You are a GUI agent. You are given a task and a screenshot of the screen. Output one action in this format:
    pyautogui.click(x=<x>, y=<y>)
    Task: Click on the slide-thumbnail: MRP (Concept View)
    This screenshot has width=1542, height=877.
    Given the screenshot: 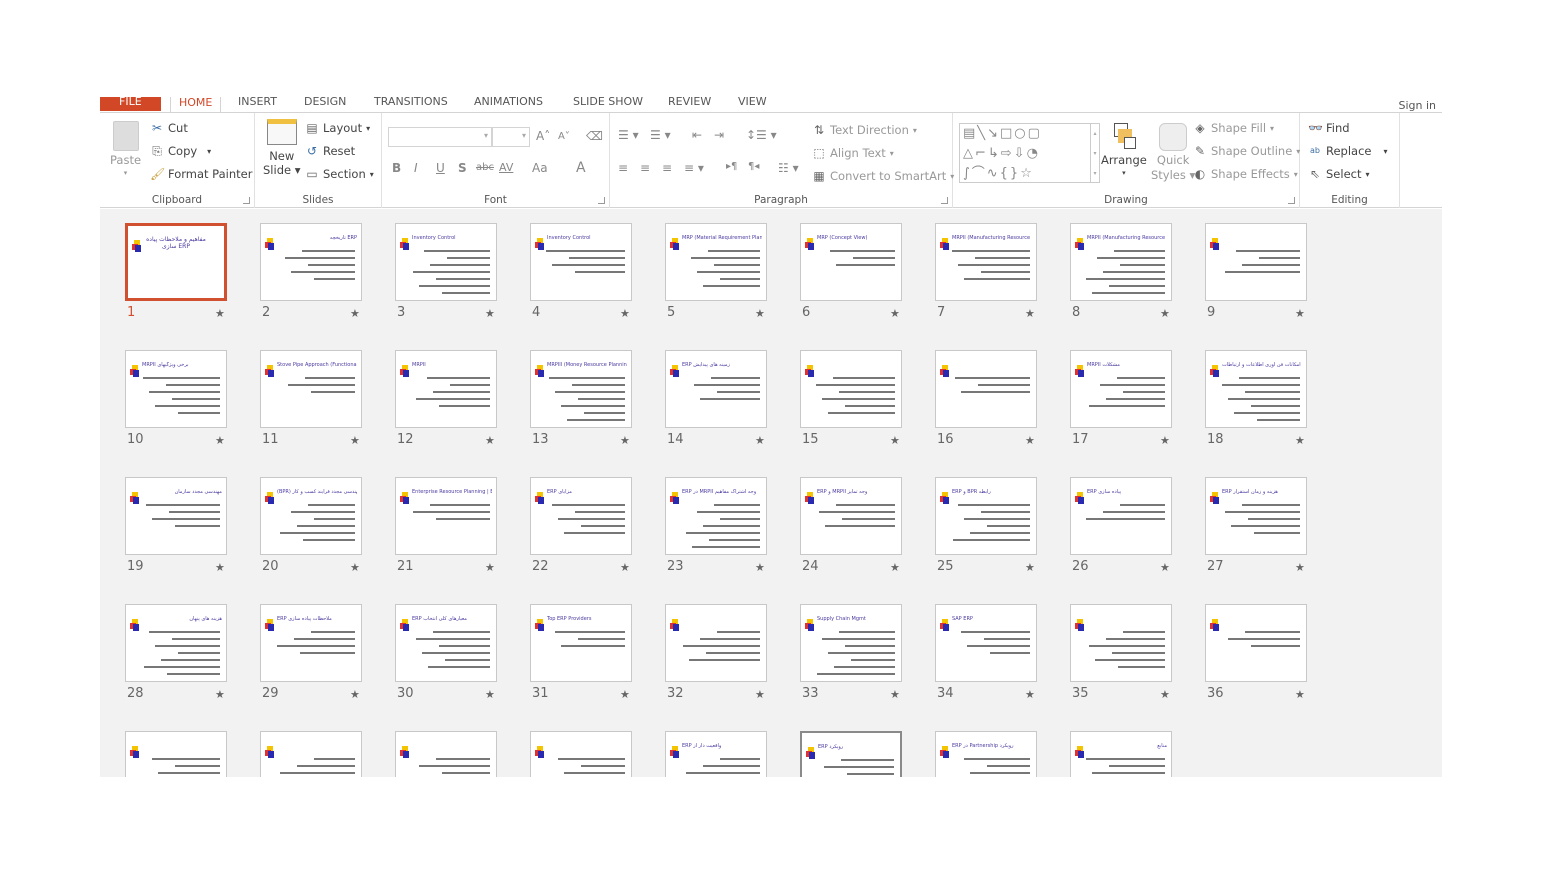 What is the action you would take?
    pyautogui.click(x=851, y=262)
    